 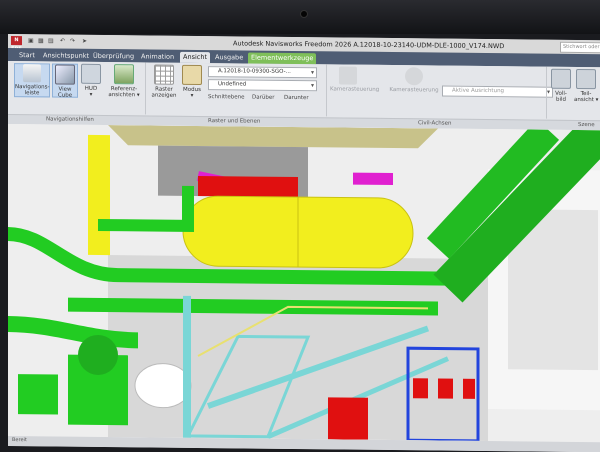 I want to click on above-button: Darüber, so click(x=263, y=98).